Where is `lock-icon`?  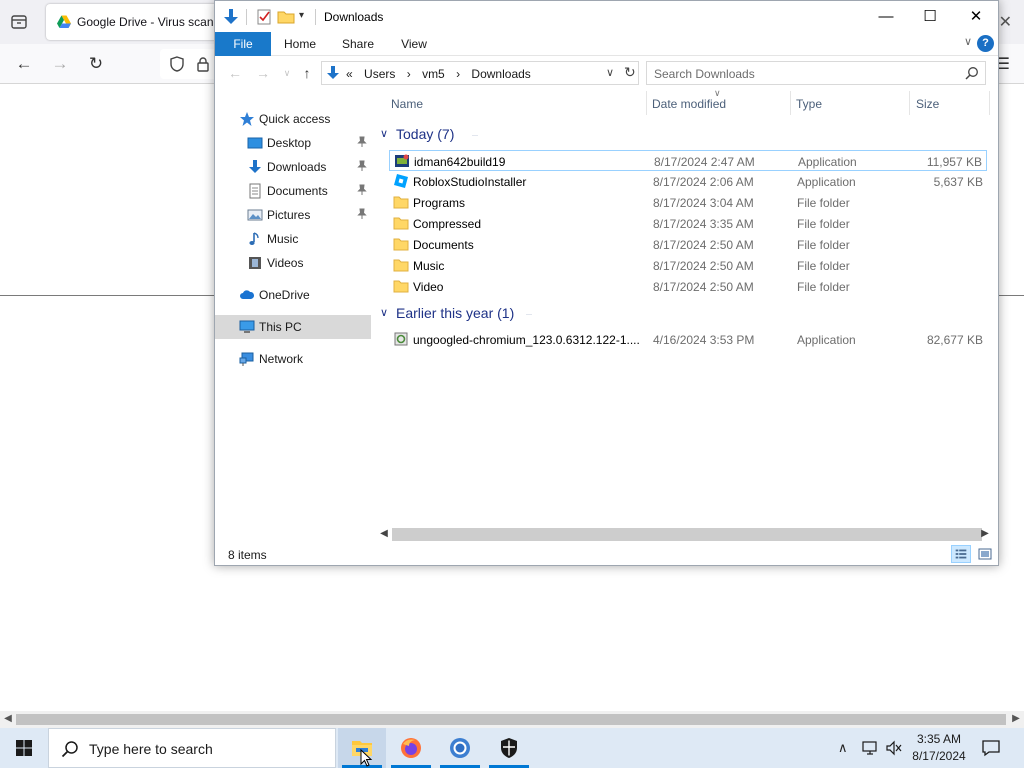
lock-icon is located at coordinates (203, 64).